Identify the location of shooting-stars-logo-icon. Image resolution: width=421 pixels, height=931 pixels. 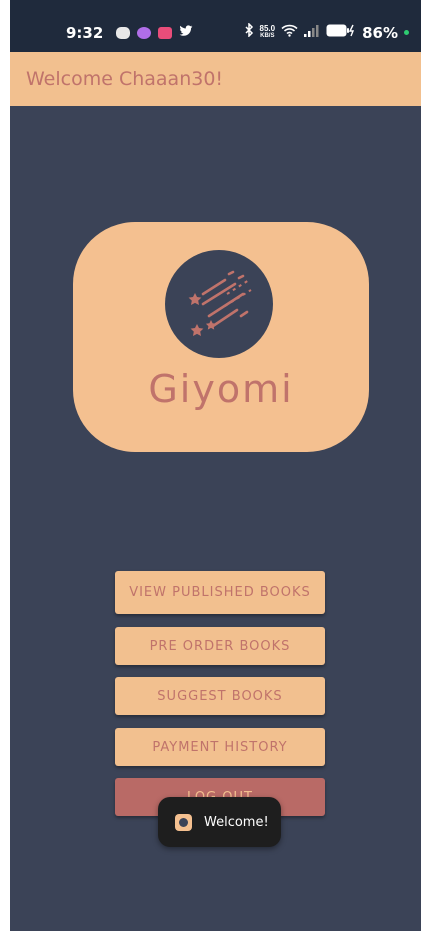
(219, 304).